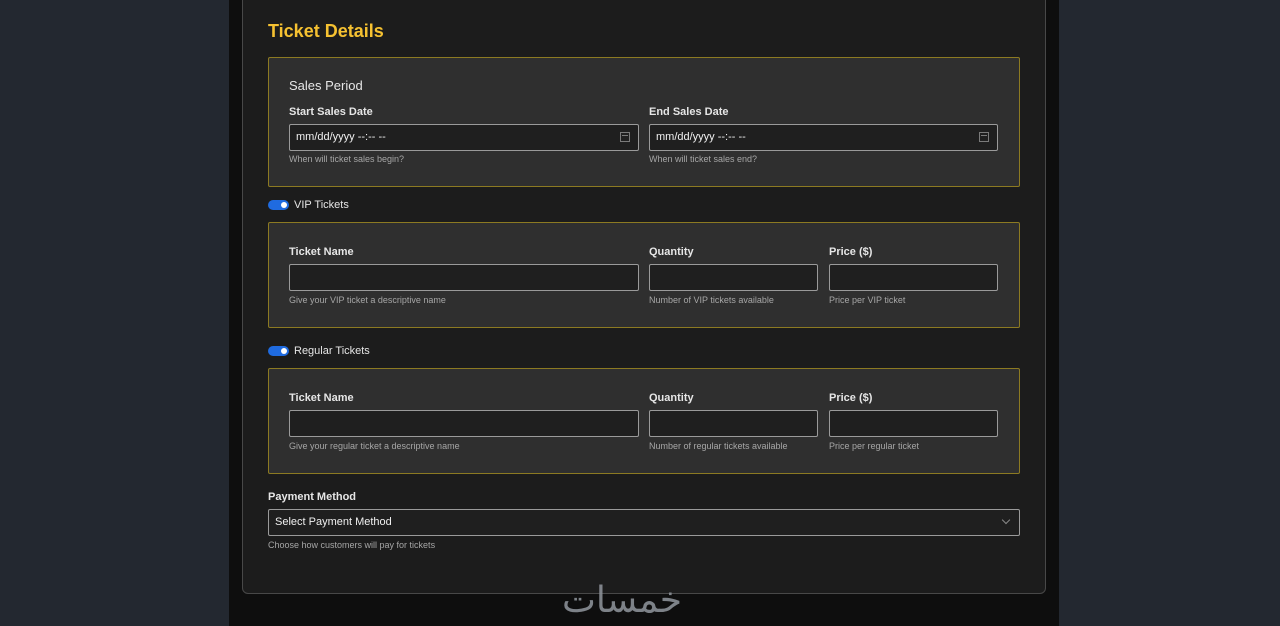 The width and height of the screenshot is (1280, 626). Describe the element at coordinates (321, 252) in the screenshot. I see `vip-name-label: Ticket Name` at that location.